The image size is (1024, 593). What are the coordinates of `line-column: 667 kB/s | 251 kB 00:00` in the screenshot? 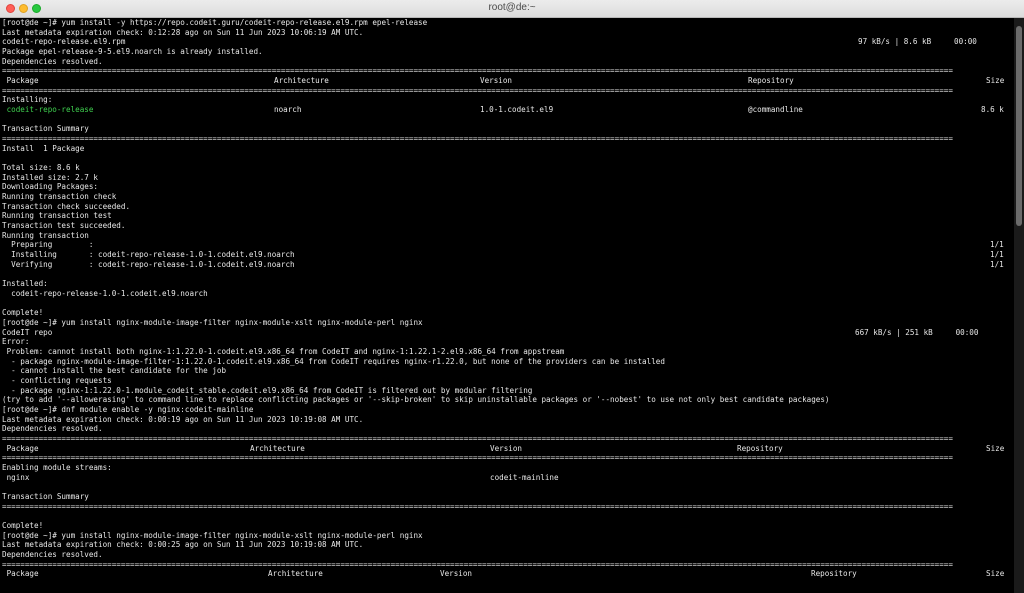 It's located at (917, 332).